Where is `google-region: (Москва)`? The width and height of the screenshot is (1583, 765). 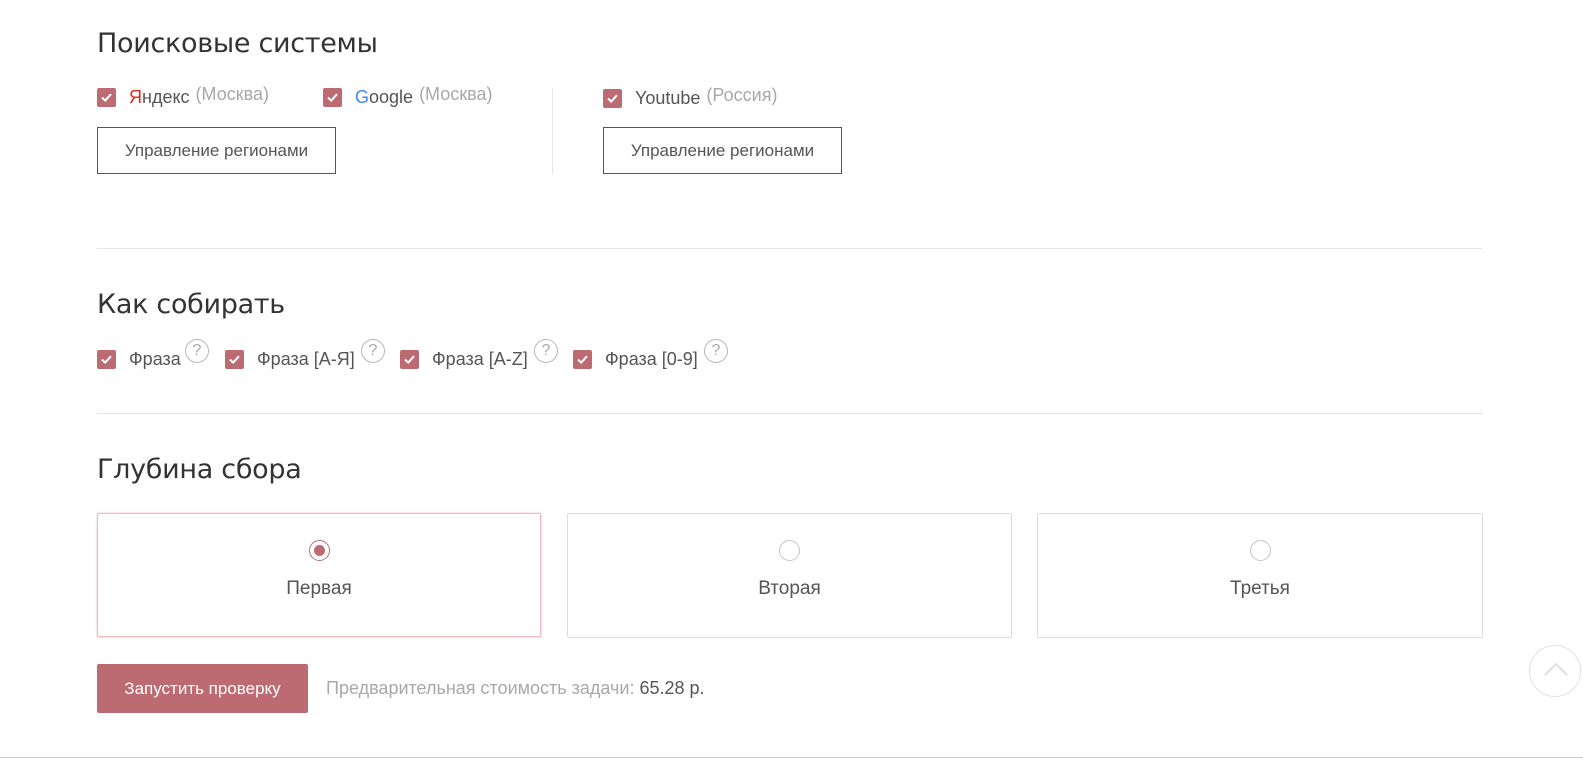 google-region: (Москва) is located at coordinates (456, 94).